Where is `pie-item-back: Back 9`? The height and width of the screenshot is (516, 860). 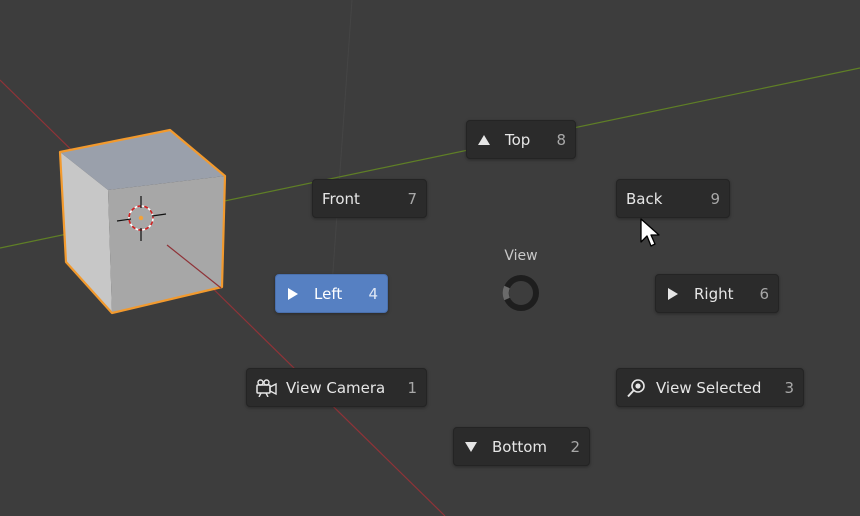 pie-item-back: Back 9 is located at coordinates (673, 198).